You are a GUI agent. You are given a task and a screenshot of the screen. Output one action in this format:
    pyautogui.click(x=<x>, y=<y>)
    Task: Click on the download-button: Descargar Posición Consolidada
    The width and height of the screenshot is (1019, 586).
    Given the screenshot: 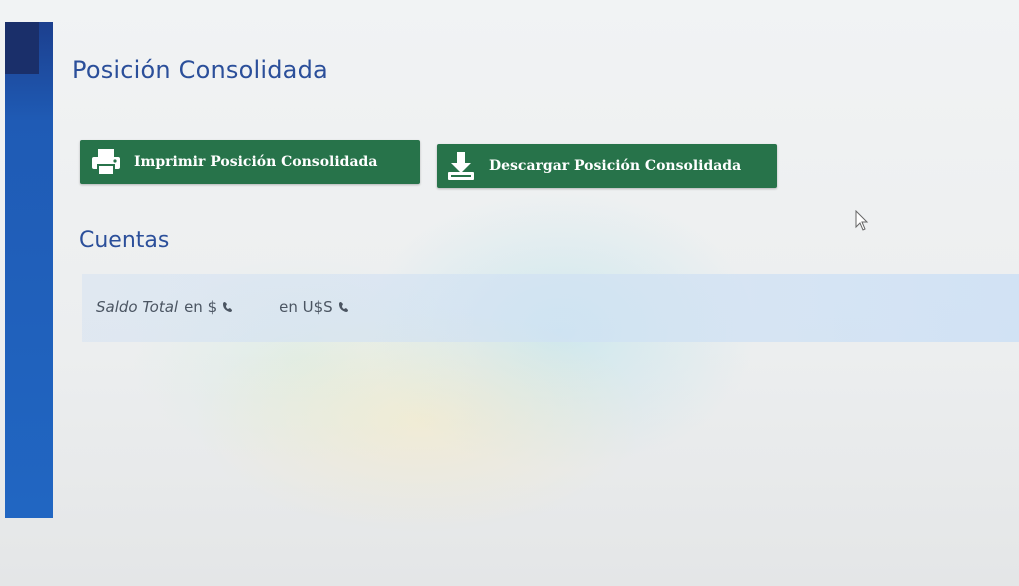 What is the action you would take?
    pyautogui.click(x=607, y=166)
    